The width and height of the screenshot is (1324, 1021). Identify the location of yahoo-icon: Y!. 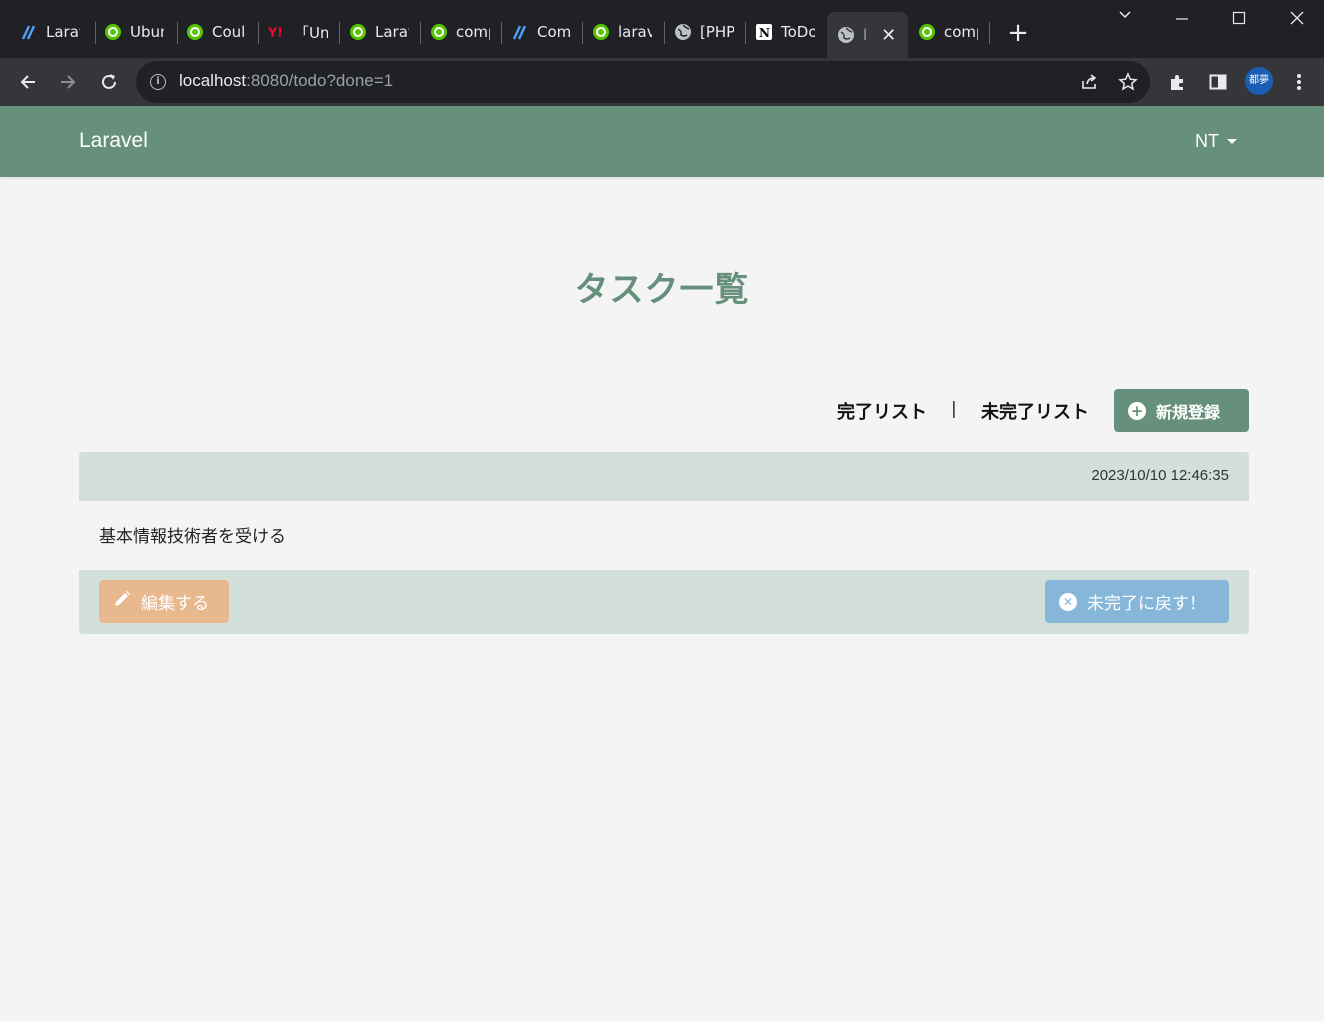
(277, 32).